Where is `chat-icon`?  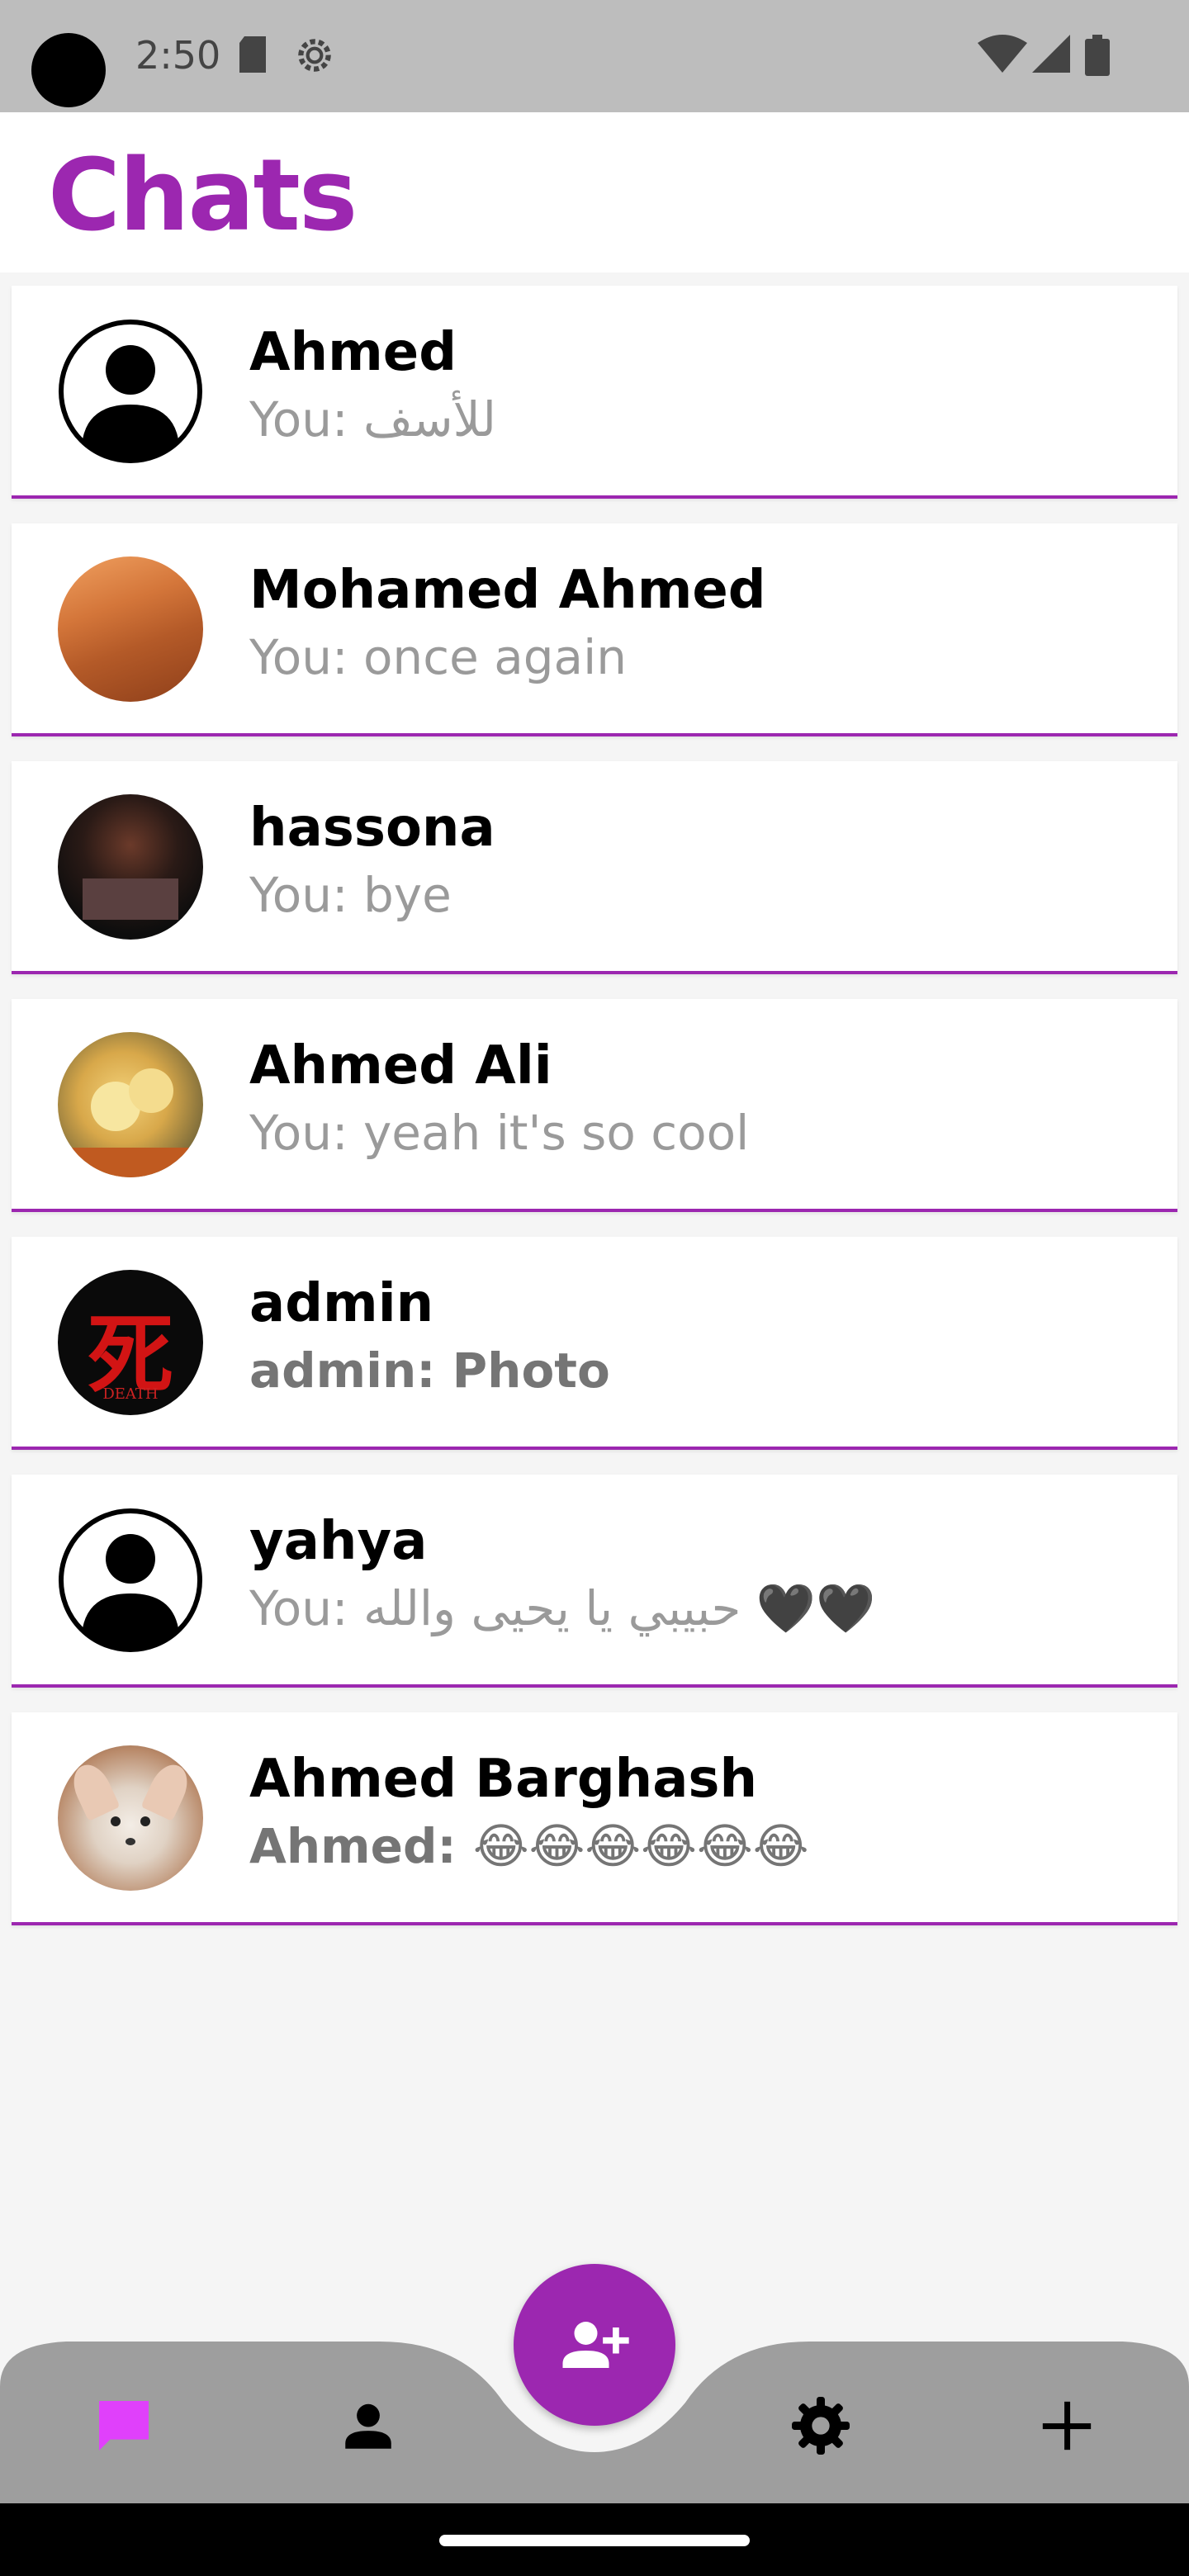 chat-icon is located at coordinates (124, 2426).